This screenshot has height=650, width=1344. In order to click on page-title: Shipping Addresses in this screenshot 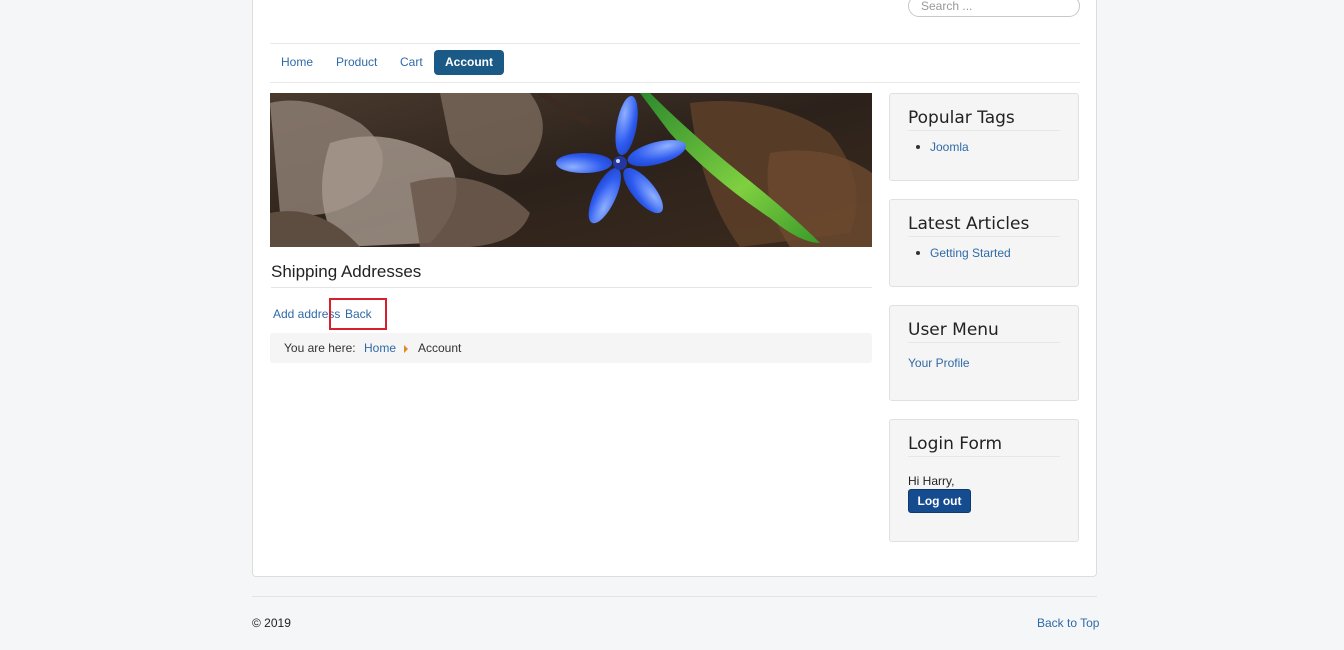, I will do `click(571, 275)`.